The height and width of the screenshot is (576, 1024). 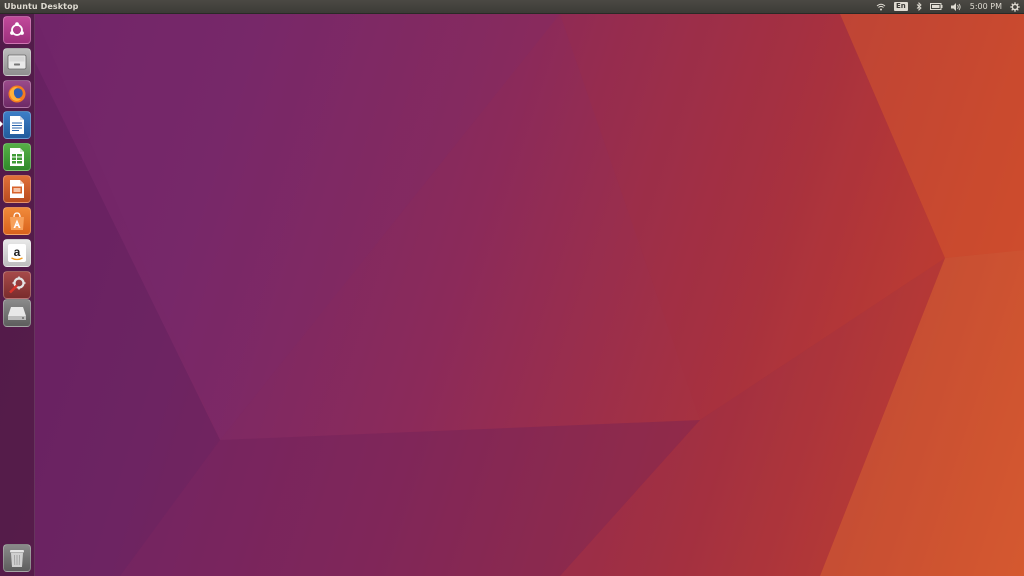 What do you see at coordinates (919, 6) in the screenshot?
I see `bluetooth-icon` at bounding box center [919, 6].